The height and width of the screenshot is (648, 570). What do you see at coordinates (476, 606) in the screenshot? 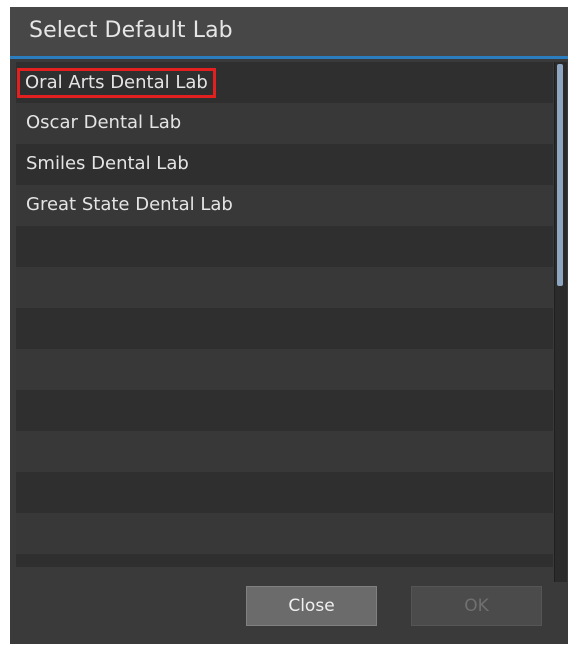
I see `ok-button: OK` at bounding box center [476, 606].